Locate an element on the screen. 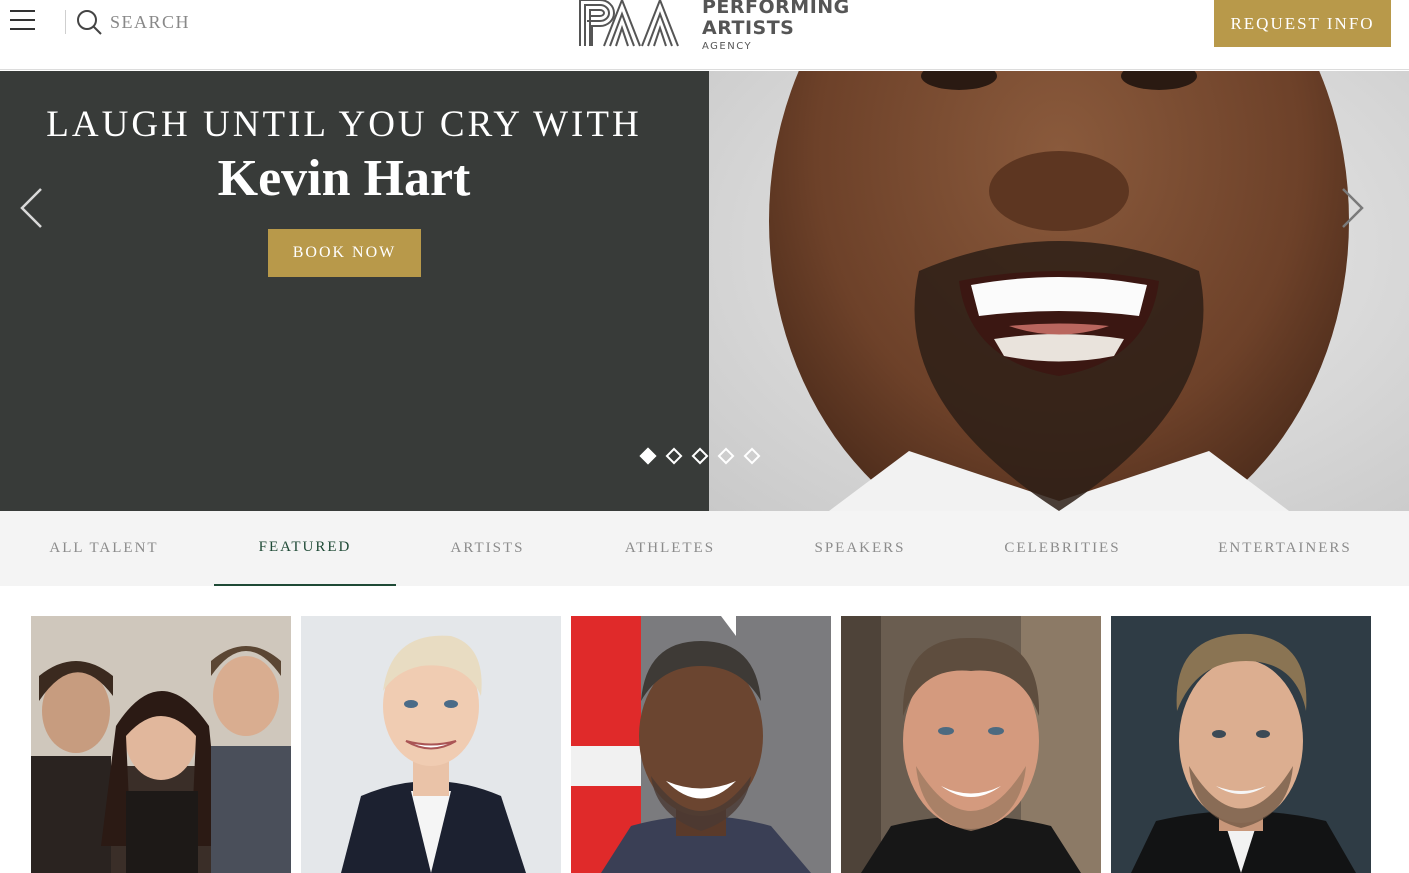  logo-line-agency: AGENCY is located at coordinates (727, 46).